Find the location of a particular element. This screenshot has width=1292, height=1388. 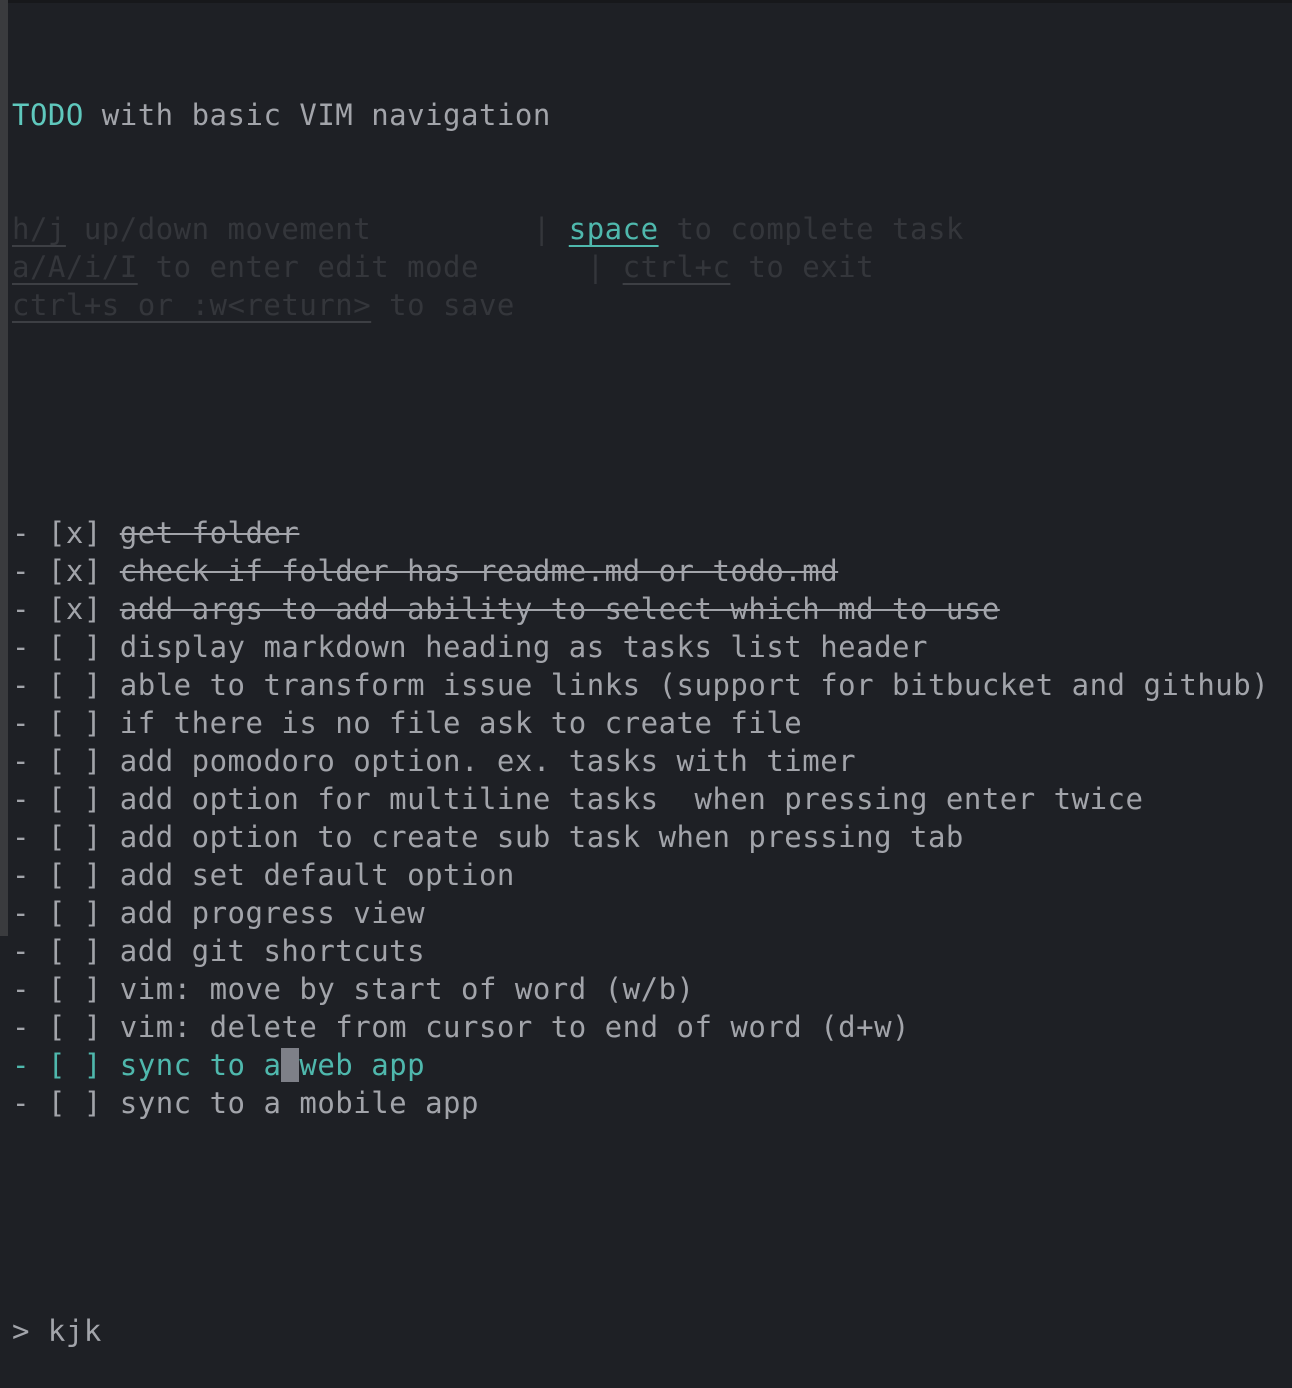

help-key: a/A/i/I is located at coordinates (75, 267).